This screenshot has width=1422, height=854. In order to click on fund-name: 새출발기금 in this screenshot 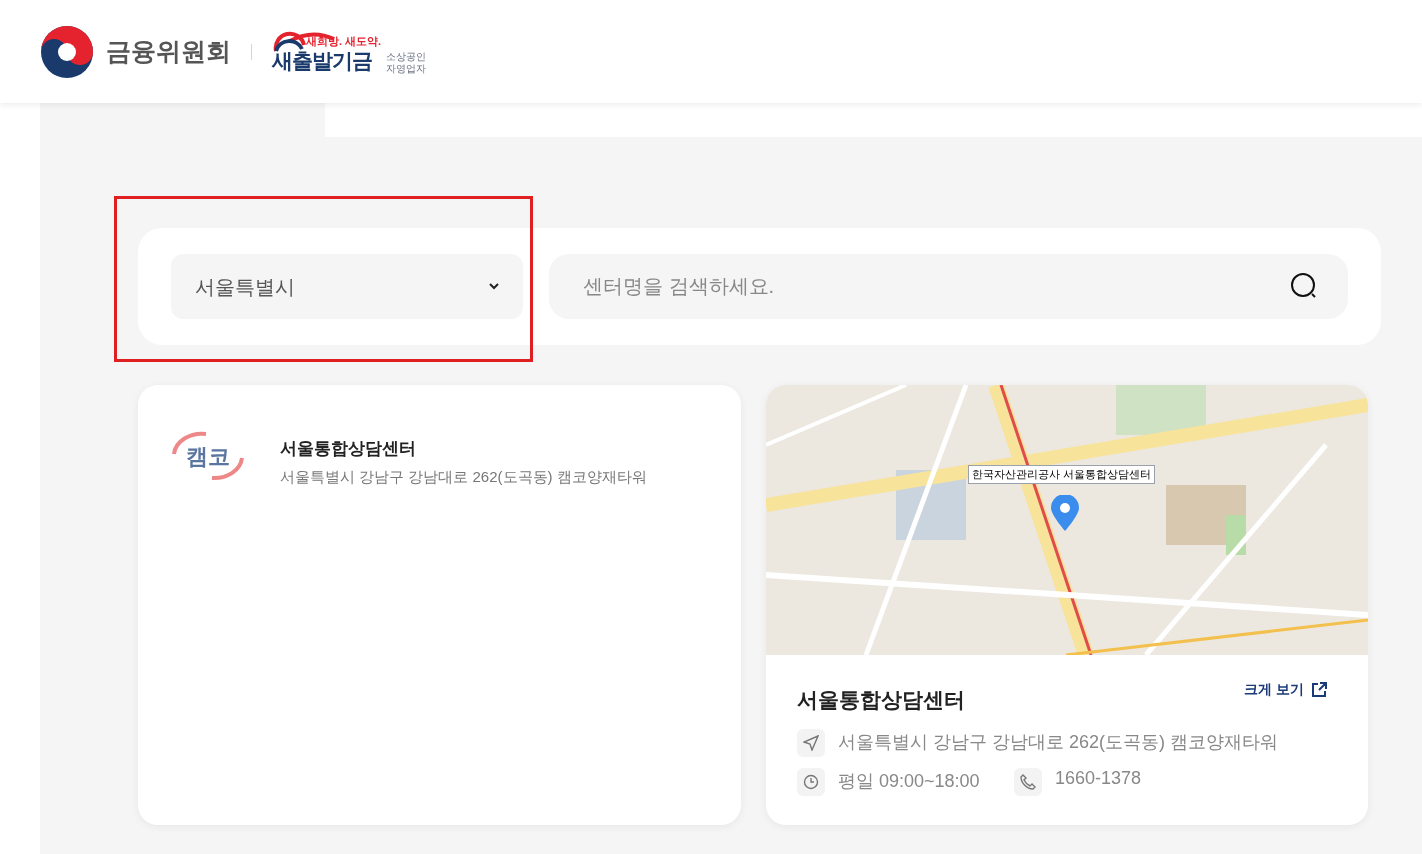, I will do `click(322, 60)`.